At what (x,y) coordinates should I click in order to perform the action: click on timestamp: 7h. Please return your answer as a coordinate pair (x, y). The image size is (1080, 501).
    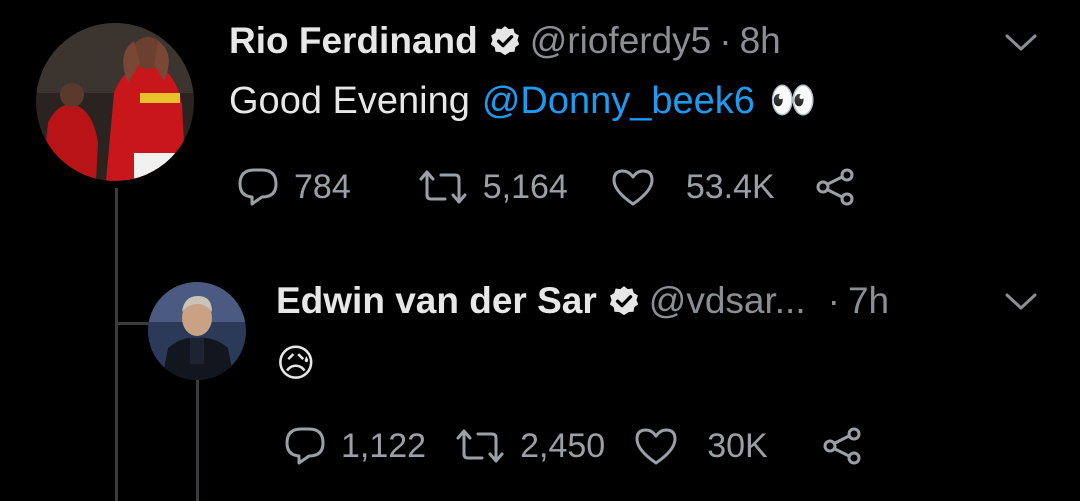
    Looking at the image, I should click on (868, 301).